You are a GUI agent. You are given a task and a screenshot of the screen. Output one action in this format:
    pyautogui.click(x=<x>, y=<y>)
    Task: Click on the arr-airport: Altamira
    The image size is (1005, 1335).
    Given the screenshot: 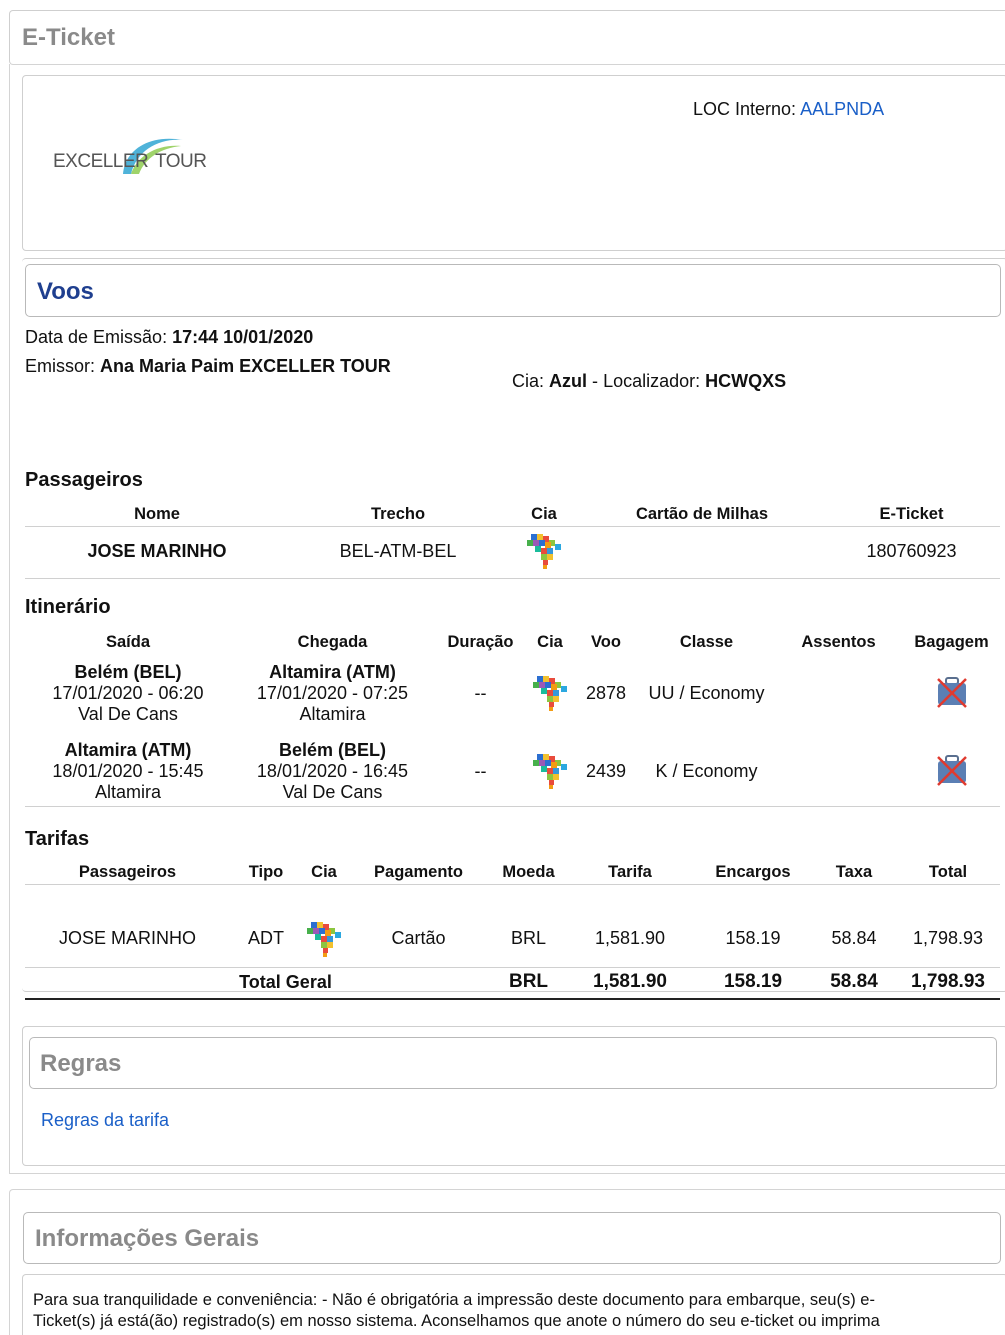 What is the action you would take?
    pyautogui.click(x=332, y=713)
    